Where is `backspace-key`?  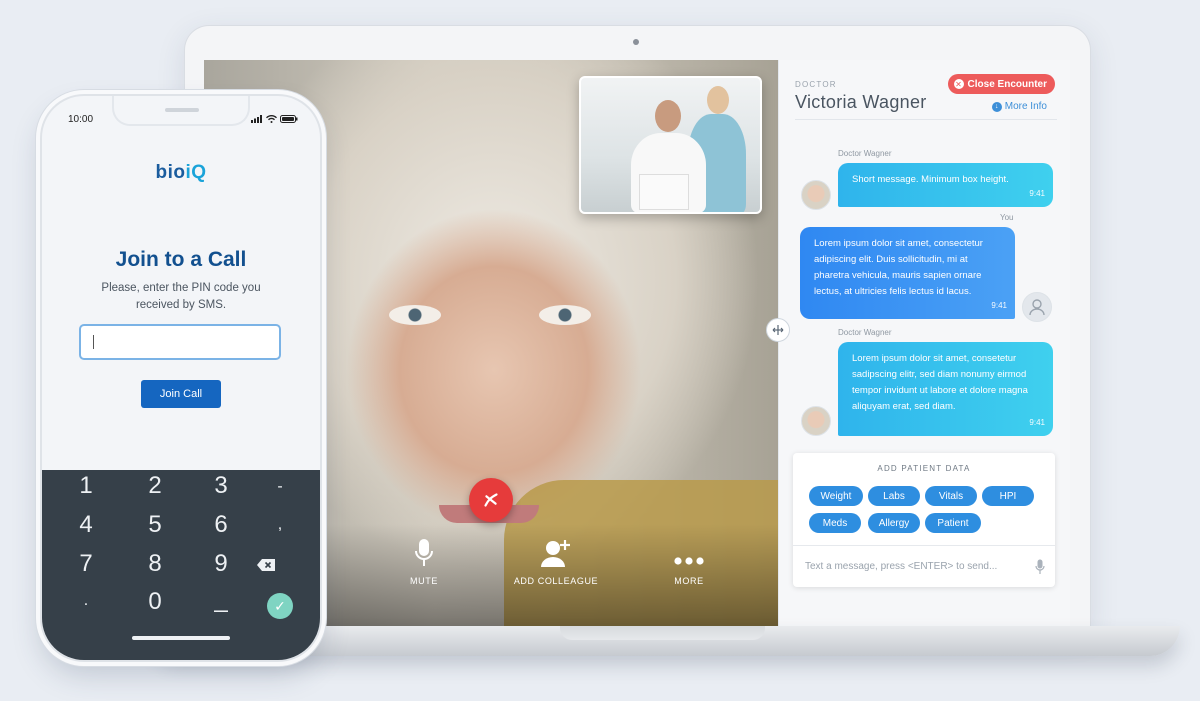 backspace-key is located at coordinates (266, 567).